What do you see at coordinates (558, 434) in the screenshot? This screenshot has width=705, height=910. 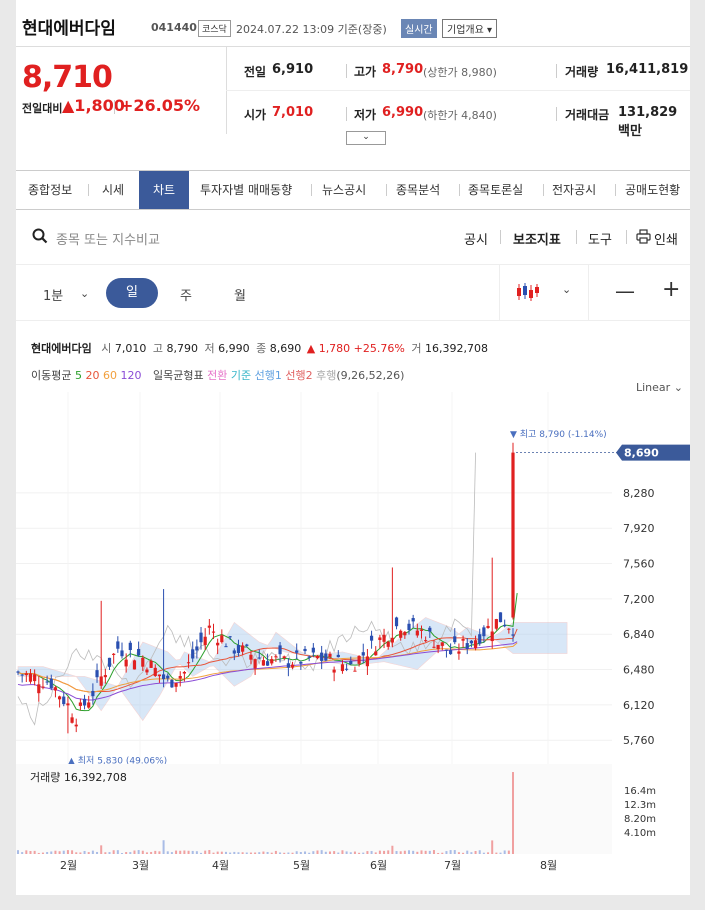 I see `max-price-label: ▼ 최고 8,790 (-1.14%)` at bounding box center [558, 434].